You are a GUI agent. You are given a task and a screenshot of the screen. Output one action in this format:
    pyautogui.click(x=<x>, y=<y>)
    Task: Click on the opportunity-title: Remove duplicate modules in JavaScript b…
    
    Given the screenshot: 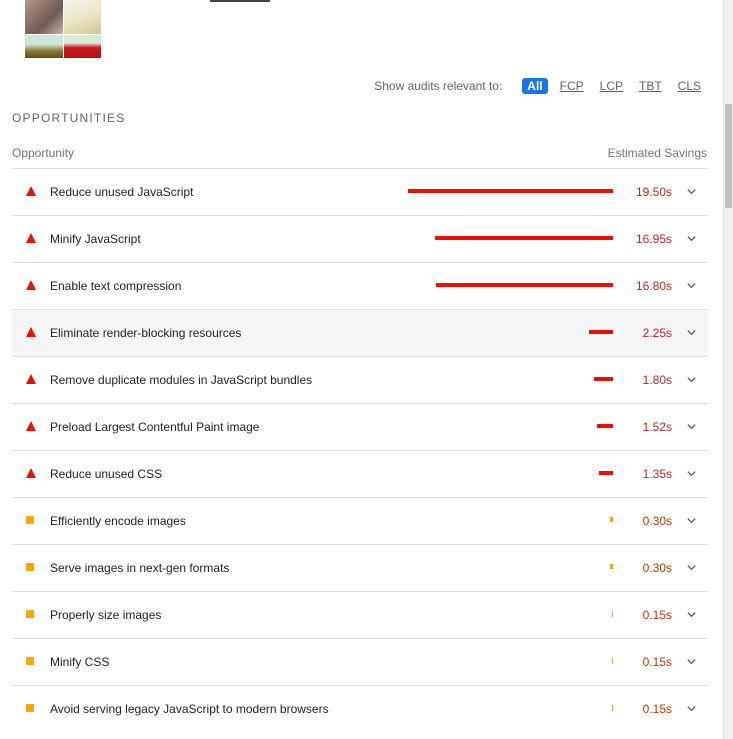 What is the action you would take?
    pyautogui.click(x=181, y=380)
    